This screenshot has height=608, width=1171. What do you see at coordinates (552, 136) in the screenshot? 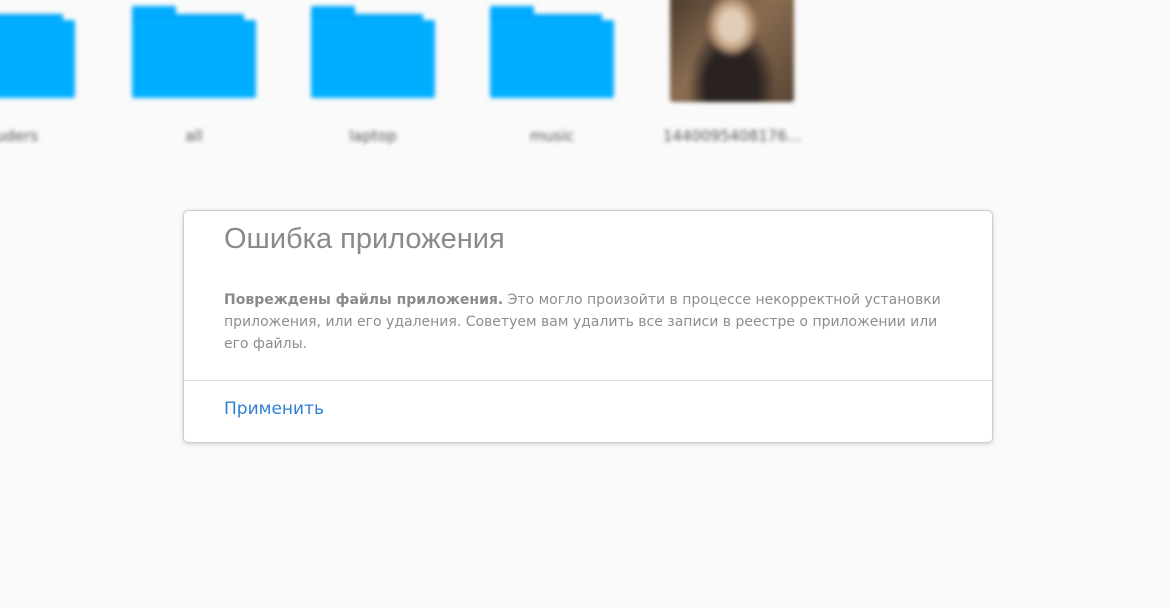
I see `file-label: music` at bounding box center [552, 136].